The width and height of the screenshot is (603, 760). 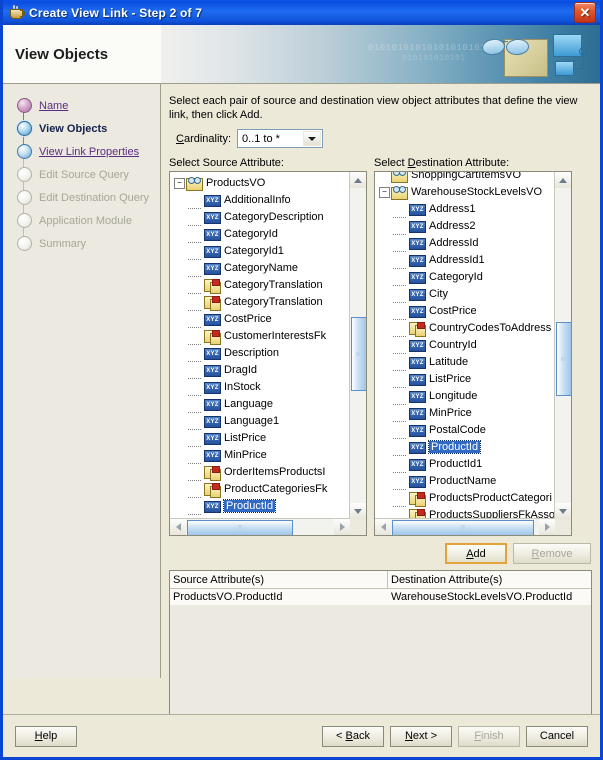 What do you see at coordinates (245, 437) in the screenshot?
I see `tree-node-label: ListPrice` at bounding box center [245, 437].